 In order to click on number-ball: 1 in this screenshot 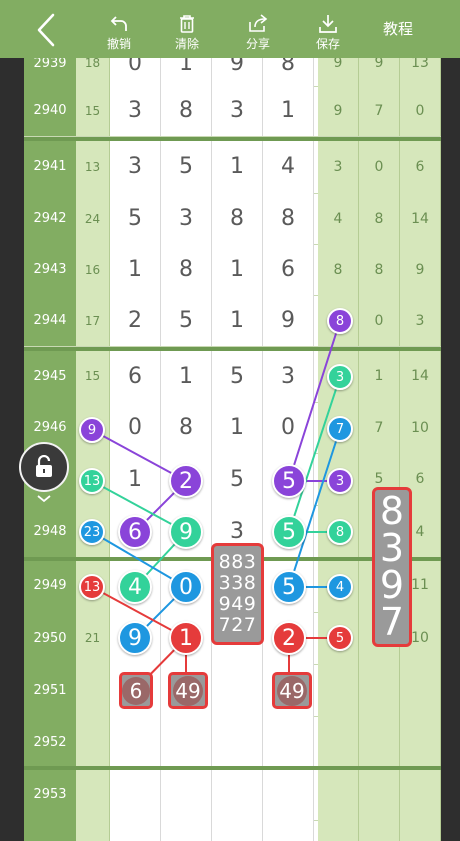, I will do `click(186, 638)`.